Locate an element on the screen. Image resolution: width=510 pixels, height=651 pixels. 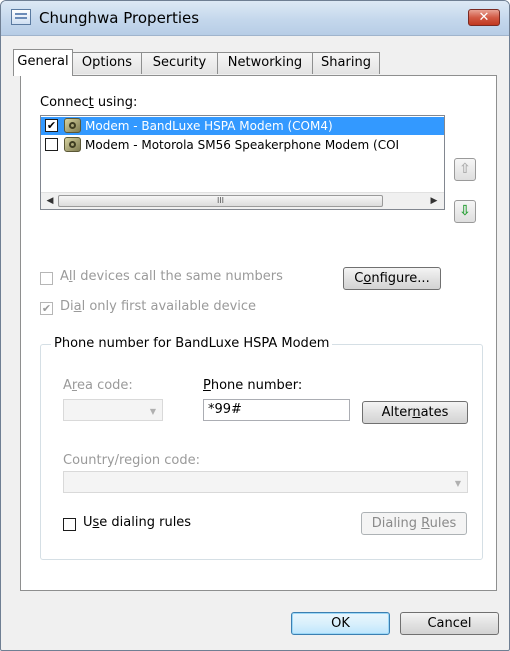
title-bar: Chunghwa Properties ✕ is located at coordinates (255, 18).